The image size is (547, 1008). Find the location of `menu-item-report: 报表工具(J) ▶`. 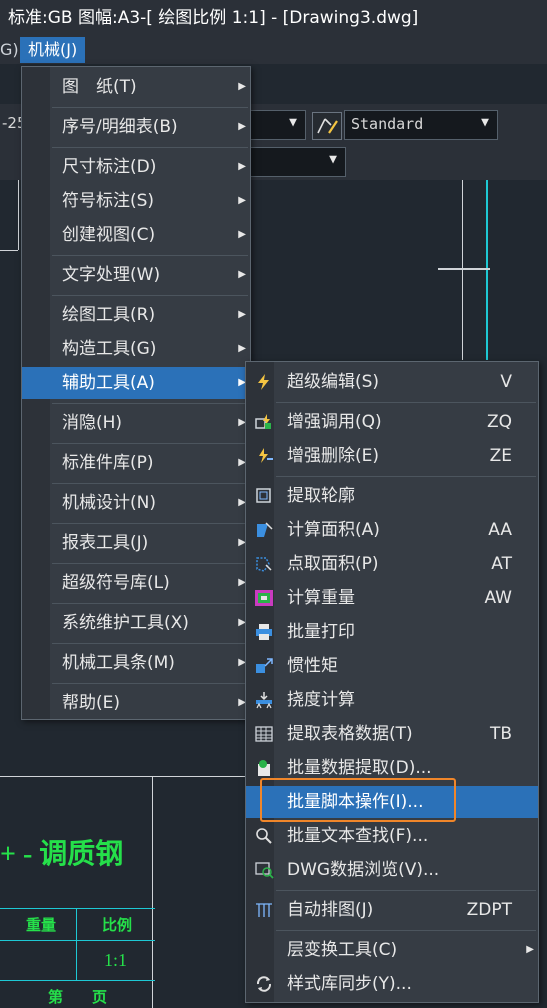

menu-item-report: 报表工具(J) ▶ is located at coordinates (136, 543).